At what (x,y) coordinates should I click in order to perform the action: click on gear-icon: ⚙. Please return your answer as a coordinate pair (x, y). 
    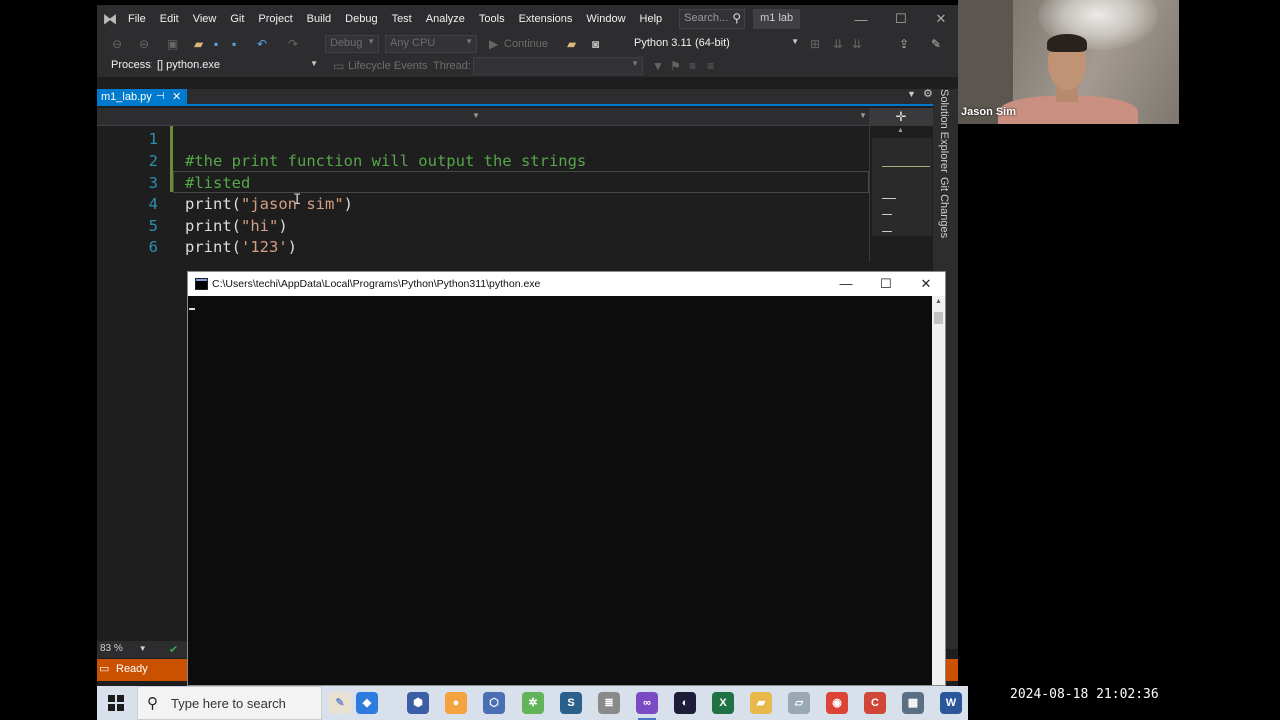
    Looking at the image, I should click on (928, 93).